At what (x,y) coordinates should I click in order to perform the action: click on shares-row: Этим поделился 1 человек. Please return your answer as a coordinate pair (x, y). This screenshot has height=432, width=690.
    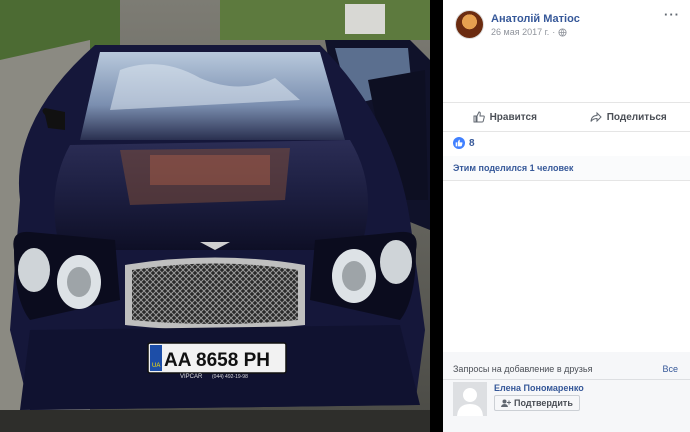
    Looking at the image, I should click on (566, 168).